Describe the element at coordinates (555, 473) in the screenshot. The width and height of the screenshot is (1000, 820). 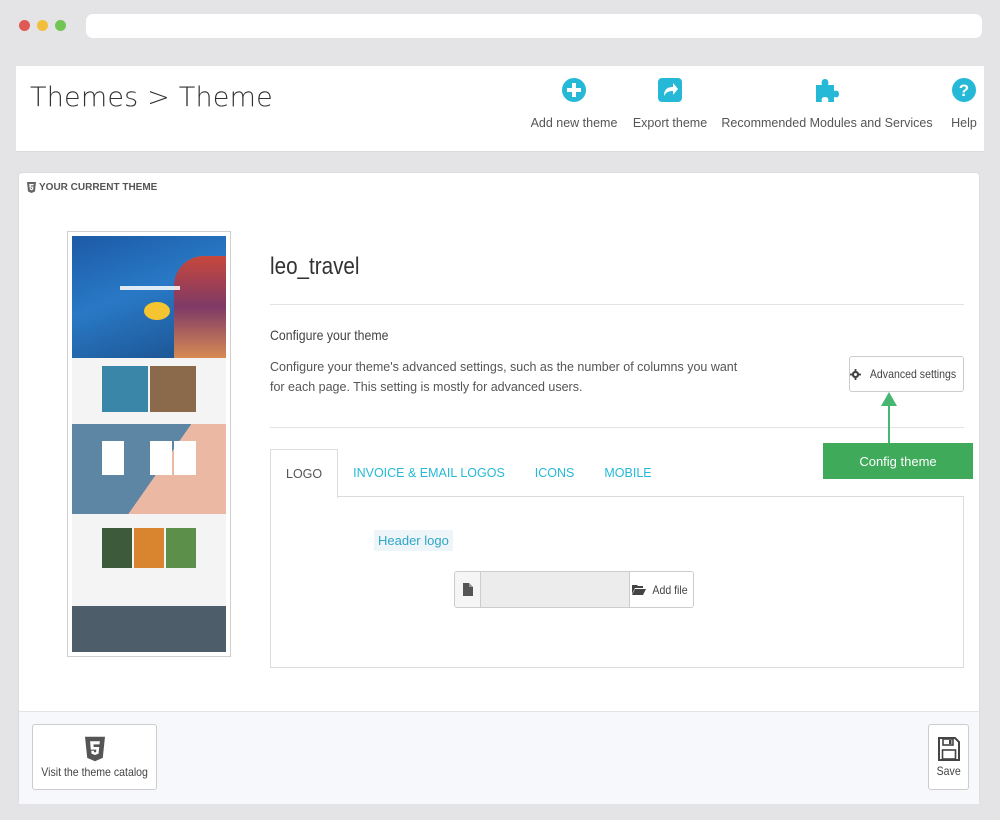
I see `tab-icons: ICONS` at that location.